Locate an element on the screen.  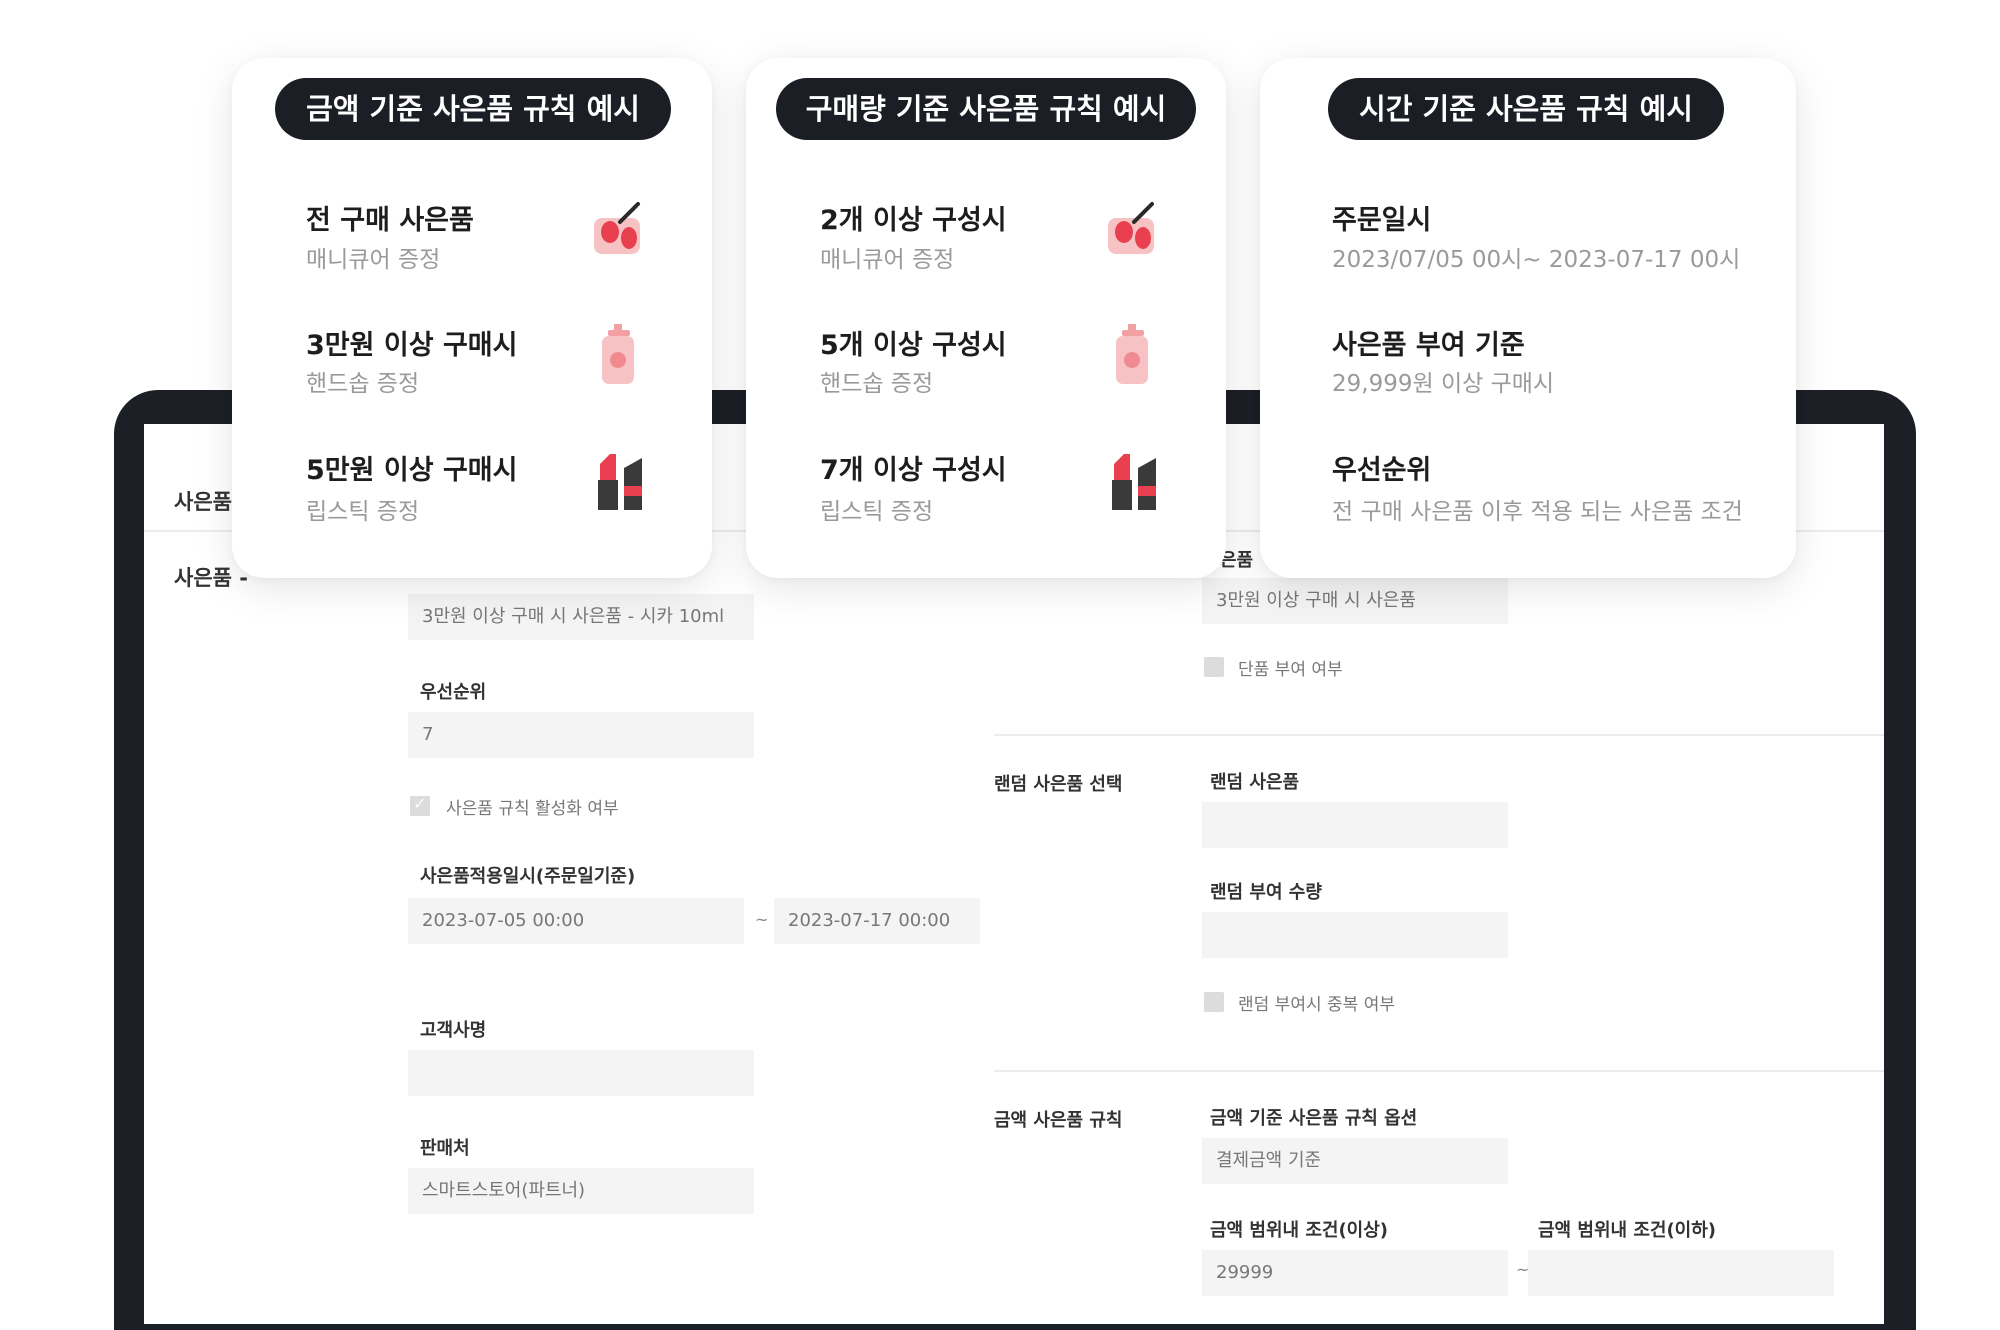
card1-item2-sub: 핸드솝 증정 is located at coordinates (363, 384).